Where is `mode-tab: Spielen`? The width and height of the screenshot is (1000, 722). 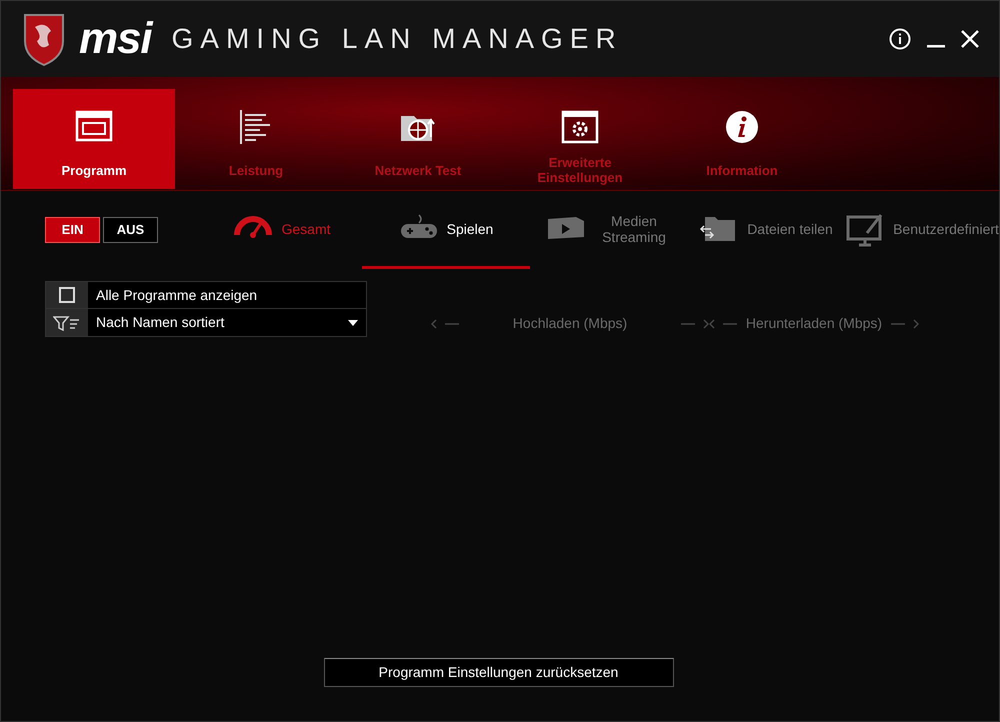
mode-tab: Spielen is located at coordinates (446, 230).